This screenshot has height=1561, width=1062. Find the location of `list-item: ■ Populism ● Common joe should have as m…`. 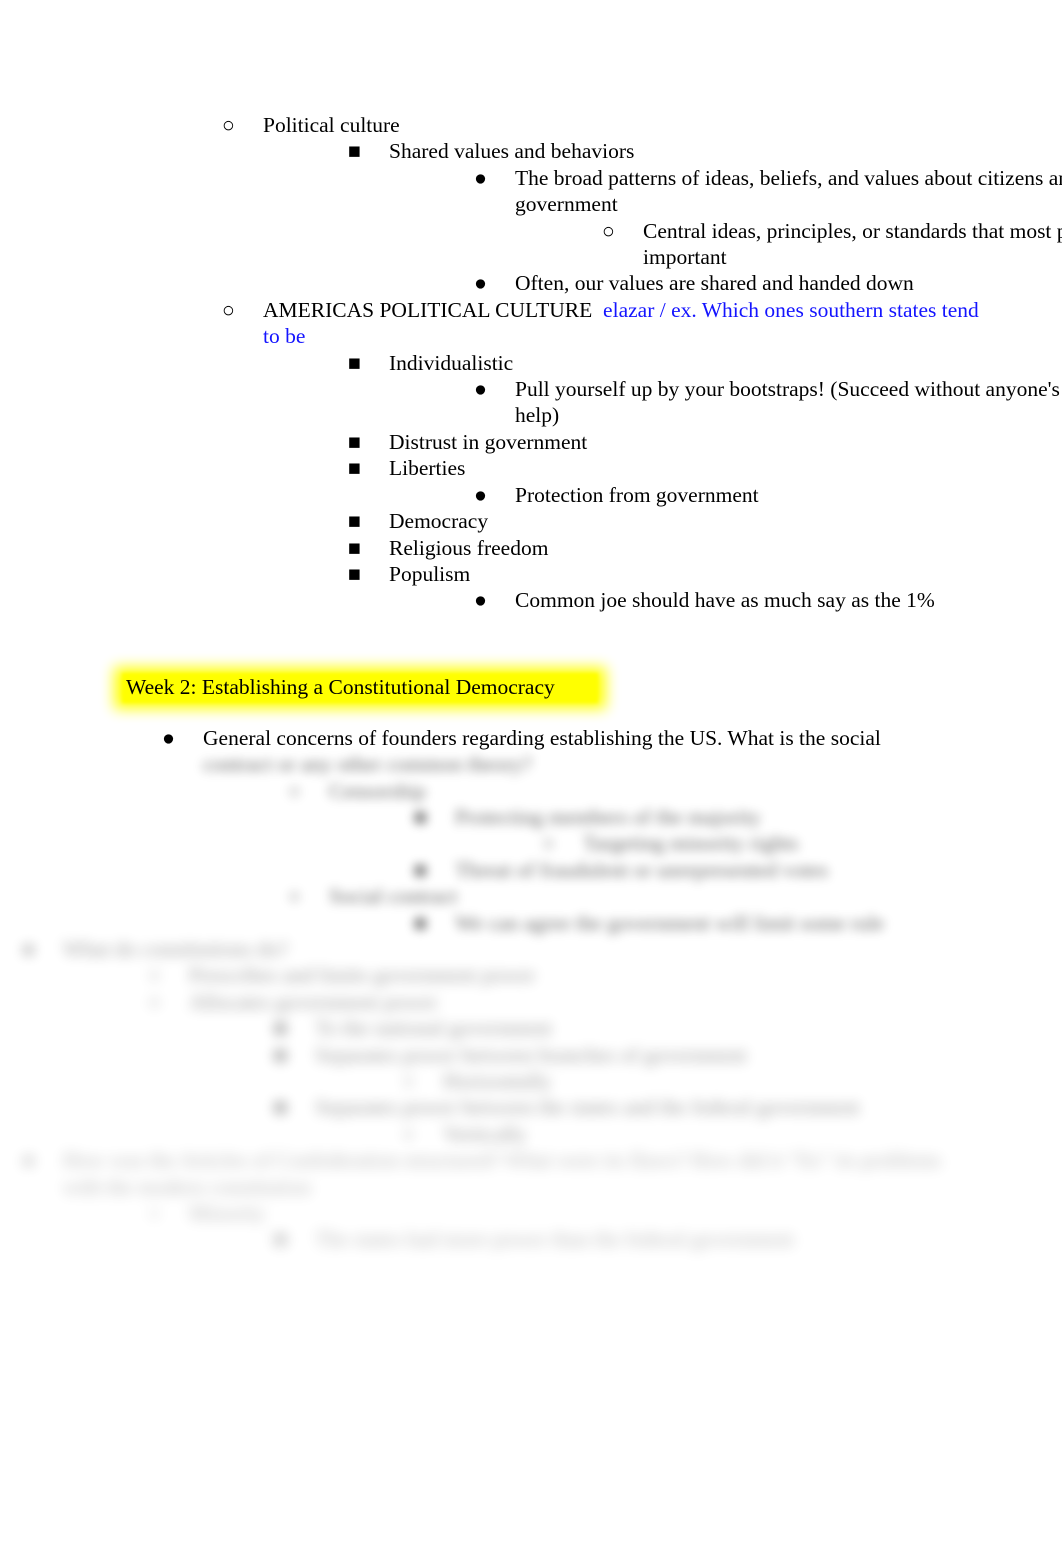

list-item: ■ Populism ● Common joe should have as m… is located at coordinates (654, 587).